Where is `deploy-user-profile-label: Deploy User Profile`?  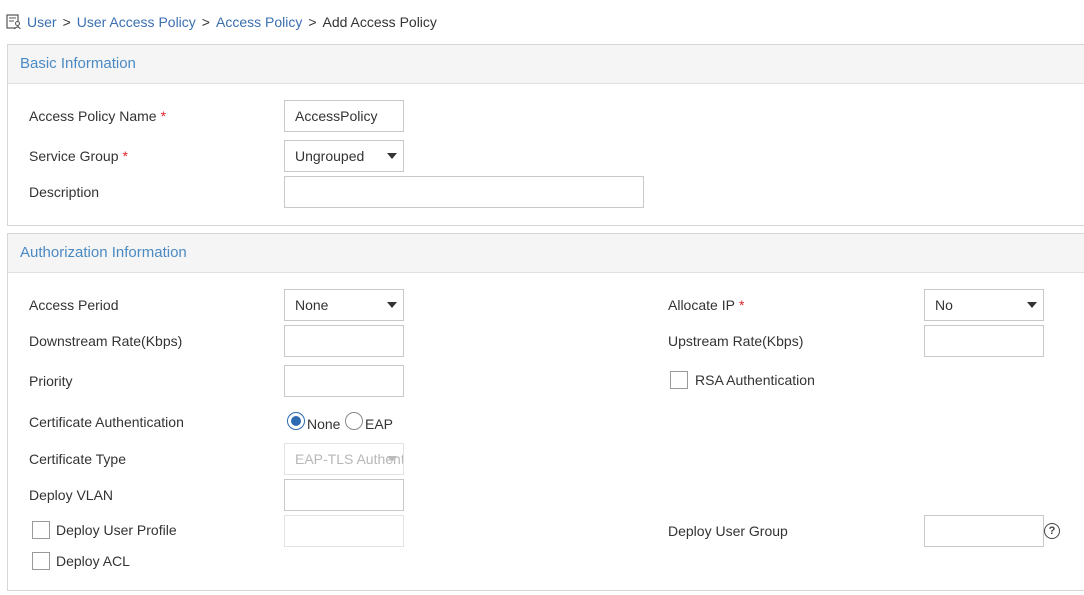 deploy-user-profile-label: Deploy User Profile is located at coordinates (116, 530).